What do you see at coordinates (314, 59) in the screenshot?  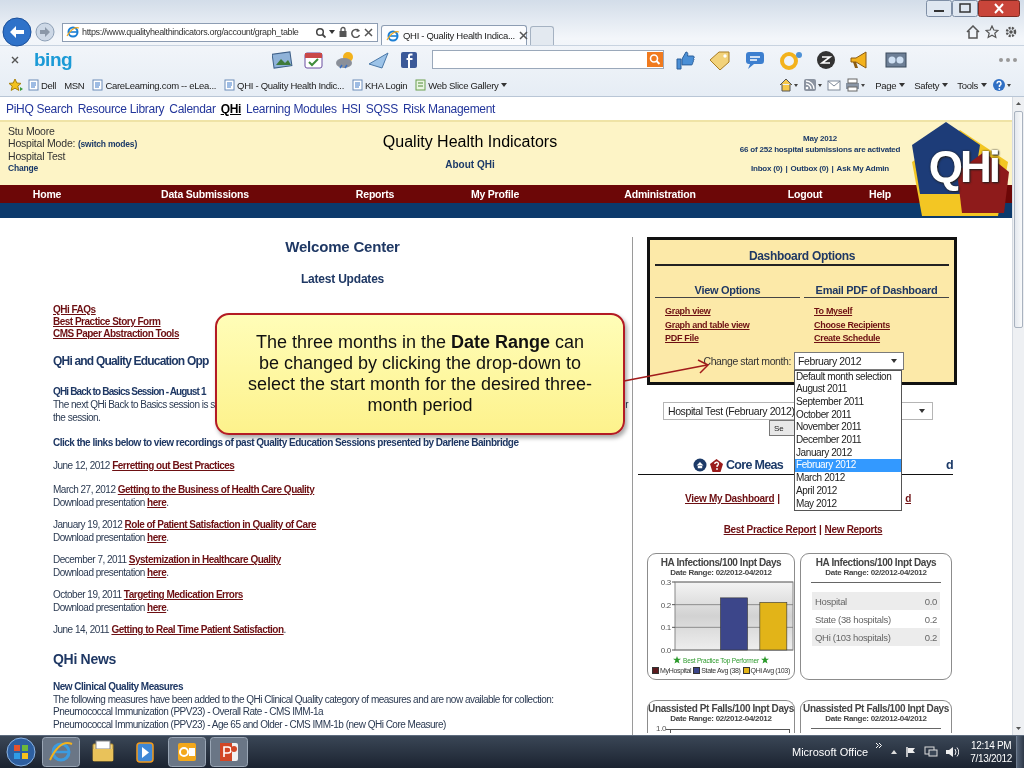 I see `calendar-icon` at bounding box center [314, 59].